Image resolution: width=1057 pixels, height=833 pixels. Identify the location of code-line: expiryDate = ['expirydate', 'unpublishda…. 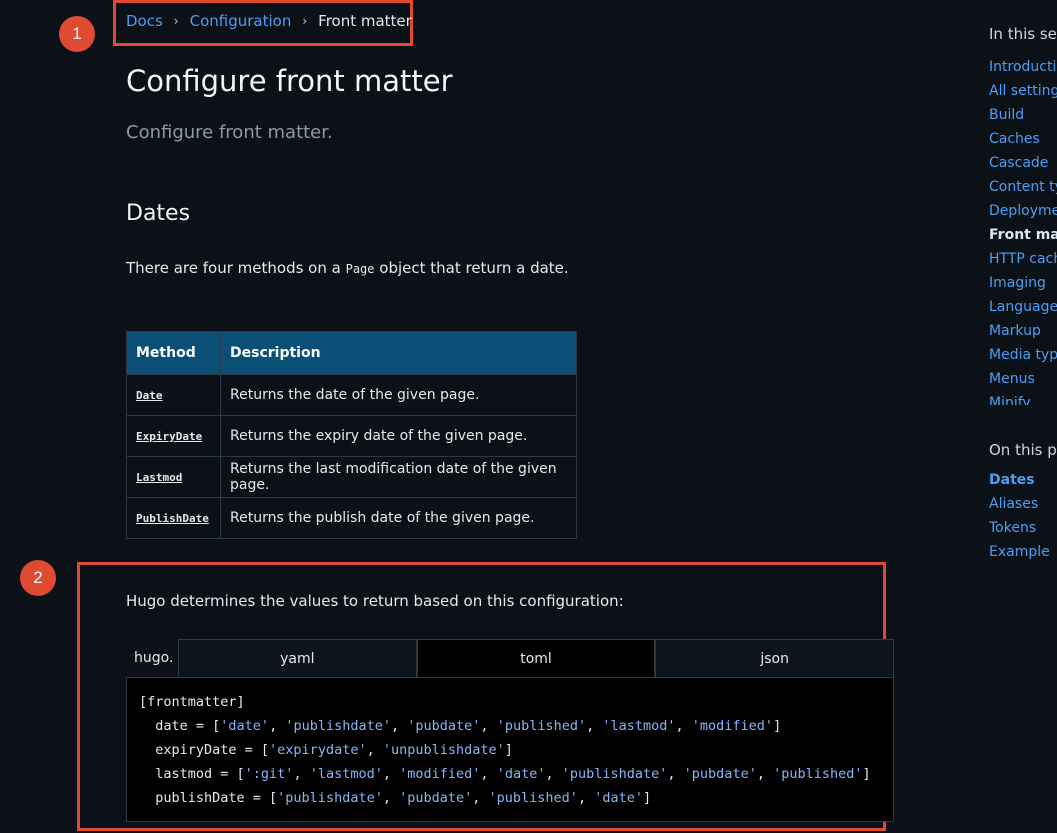
(326, 750).